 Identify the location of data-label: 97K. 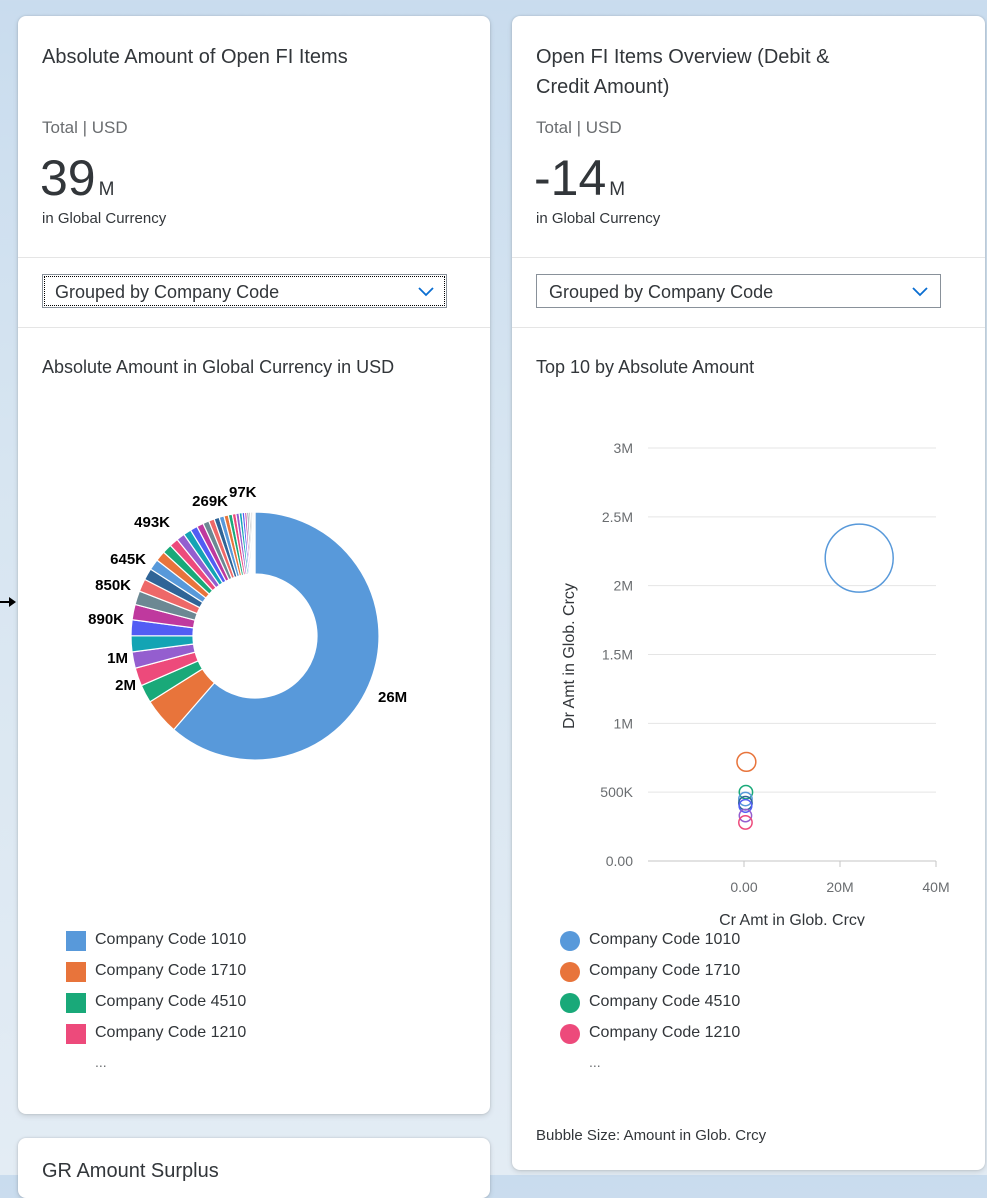
(243, 492).